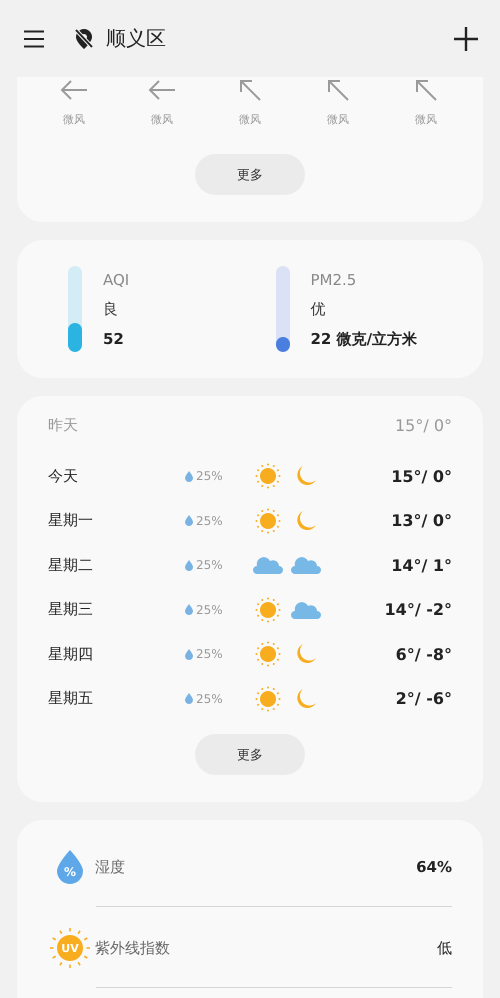 The height and width of the screenshot is (998, 500). I want to click on air-value: 52, so click(114, 339).